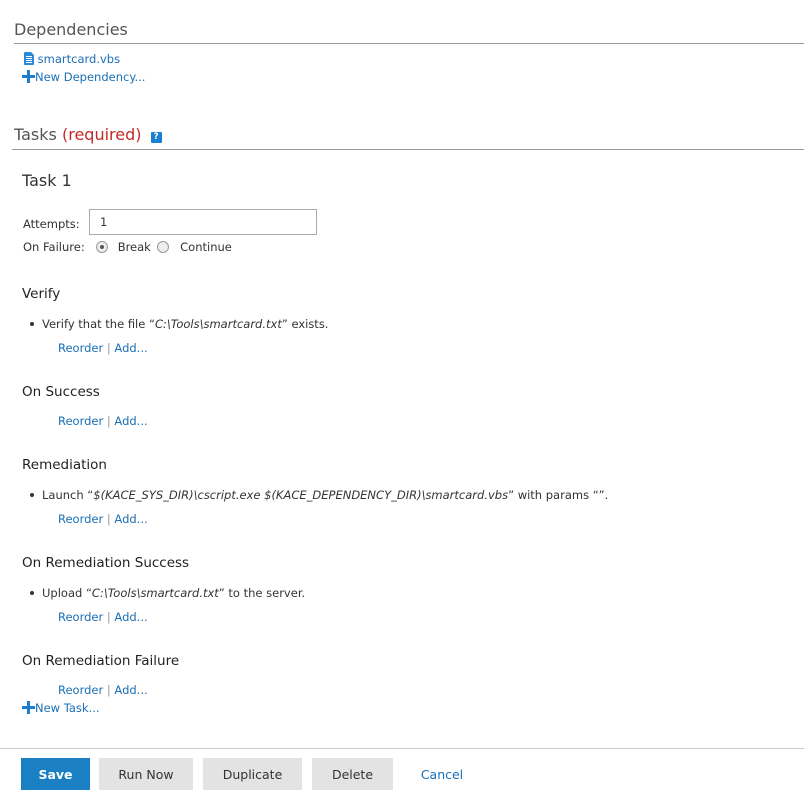 The width and height of the screenshot is (804, 799). I want to click on delete-button: Delete, so click(352, 774).